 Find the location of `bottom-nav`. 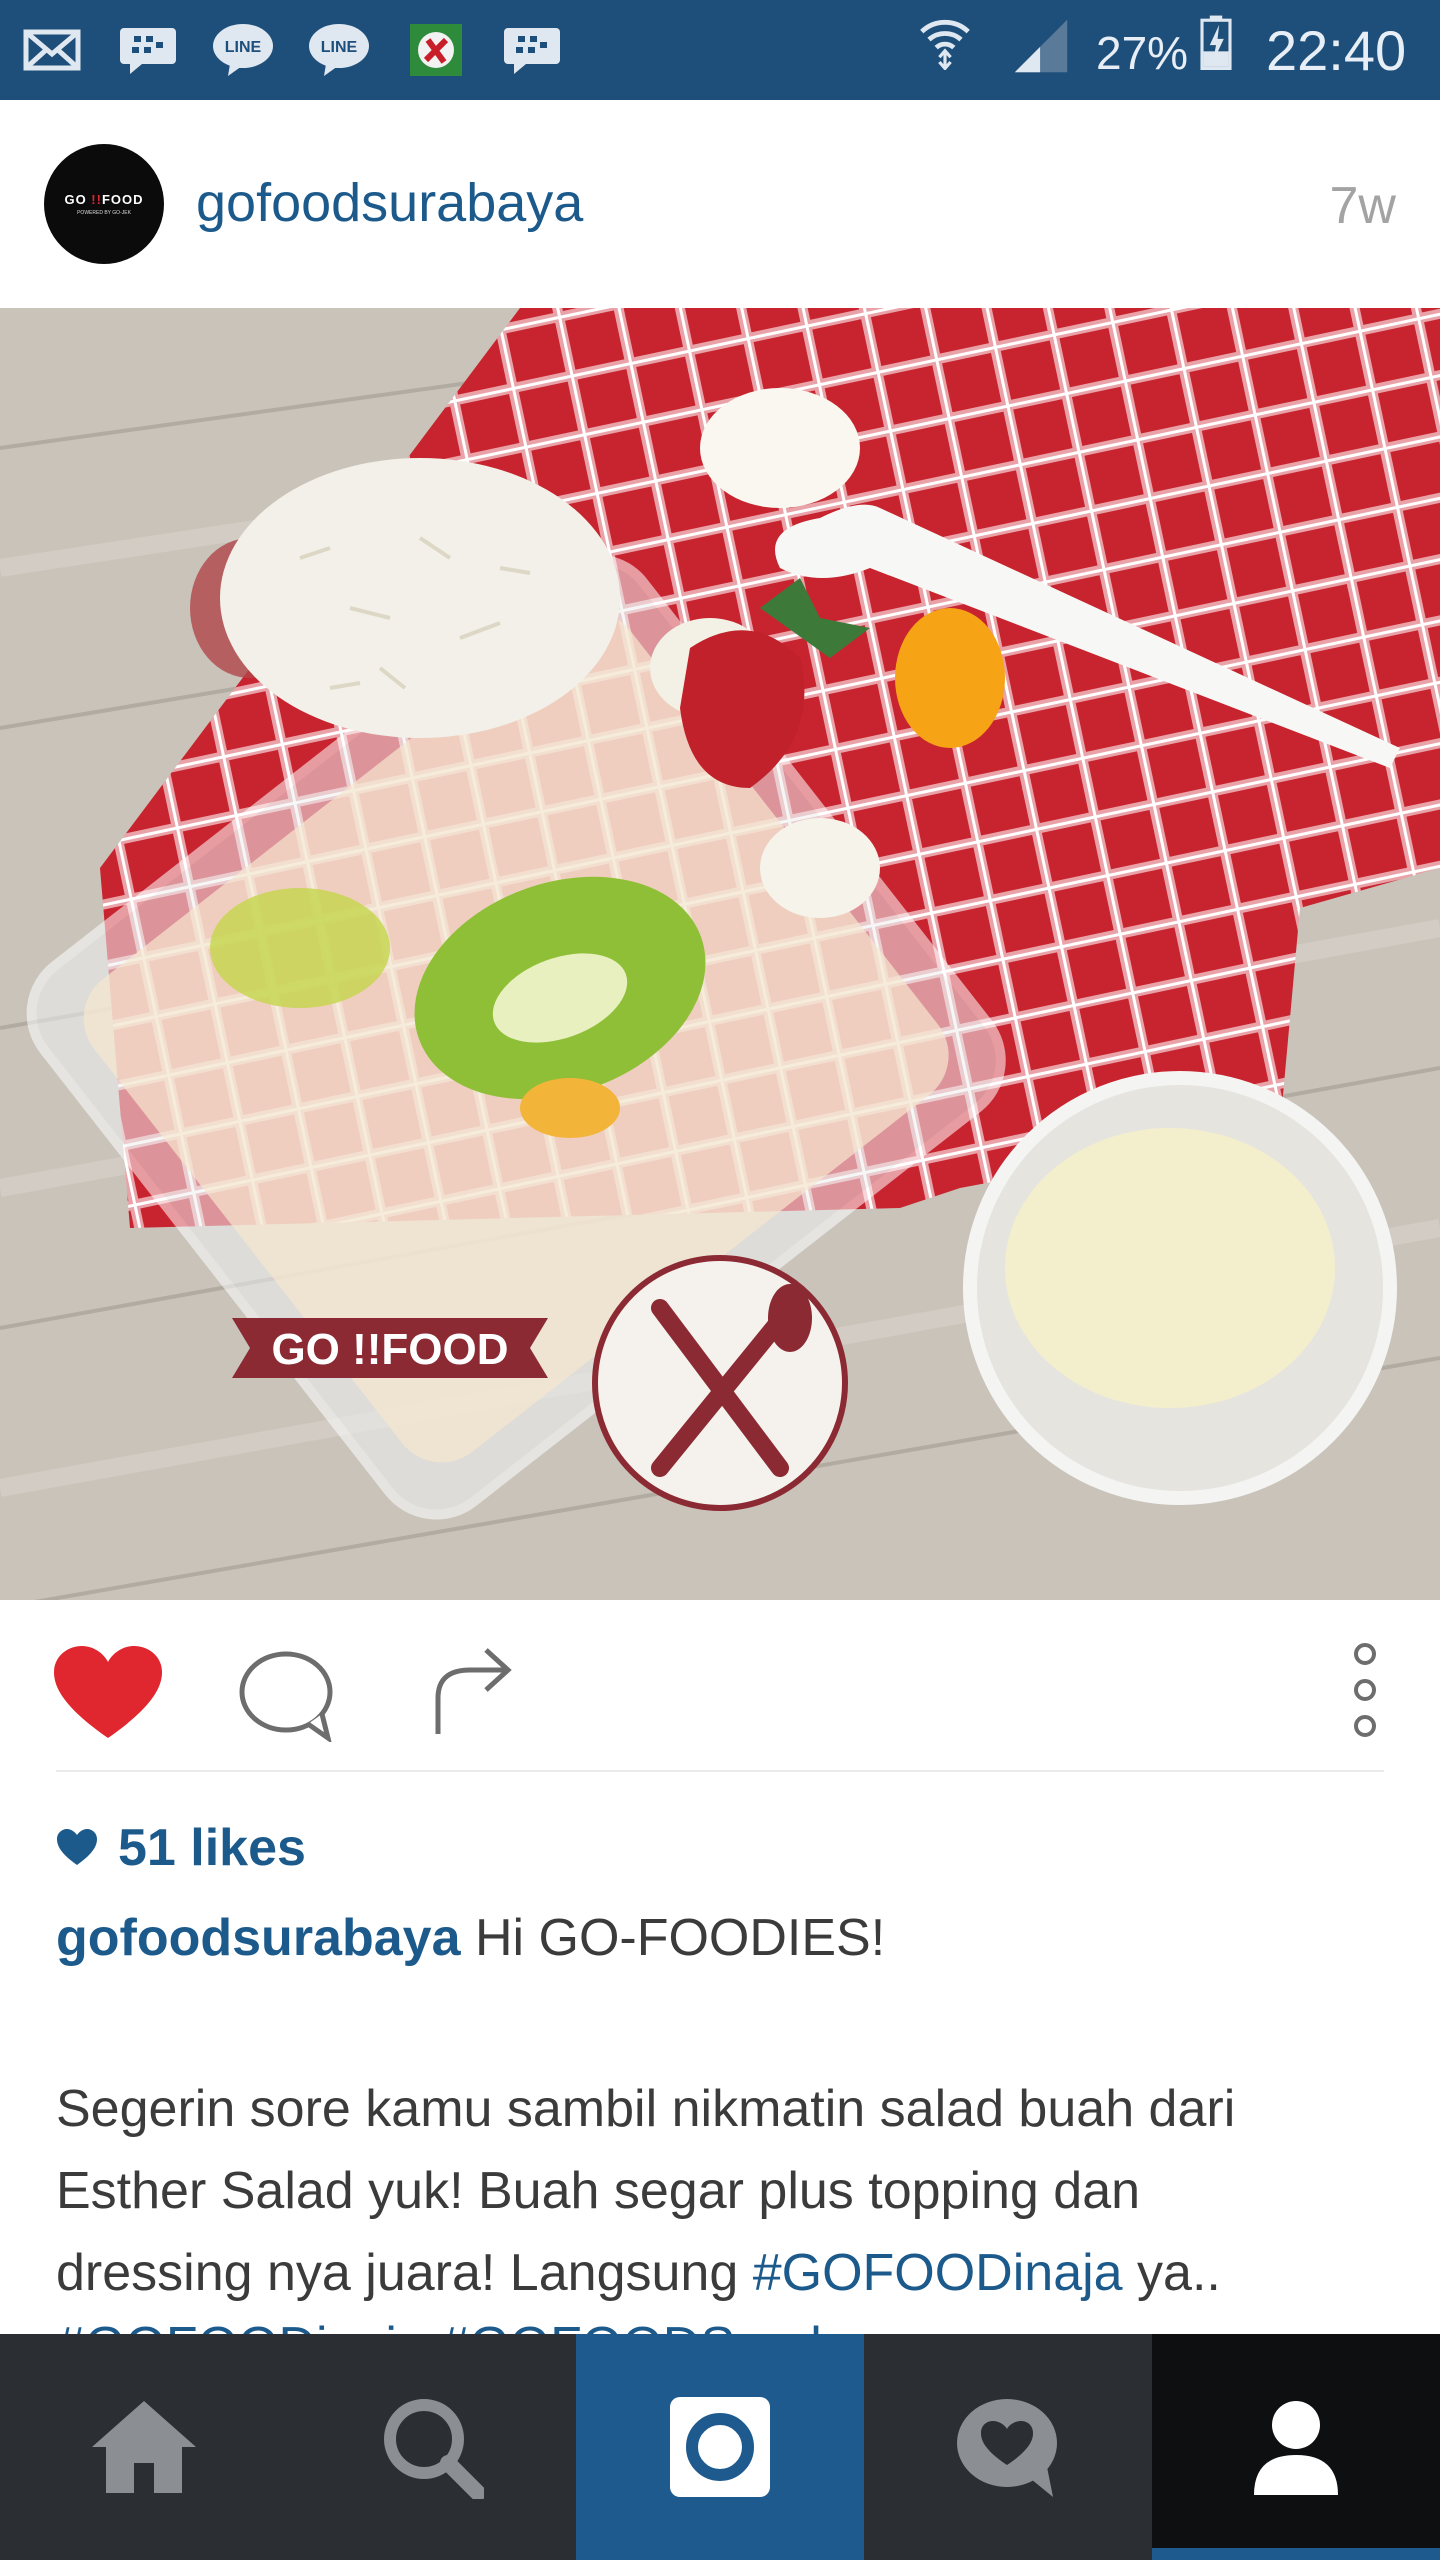

bottom-nav is located at coordinates (720, 2447).